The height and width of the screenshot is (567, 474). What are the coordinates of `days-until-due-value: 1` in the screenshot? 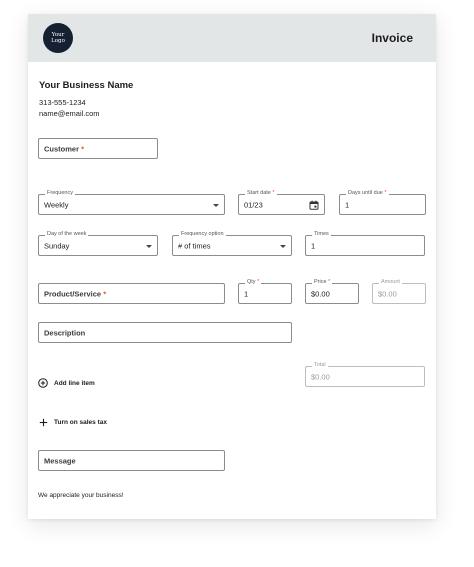 It's located at (347, 204).